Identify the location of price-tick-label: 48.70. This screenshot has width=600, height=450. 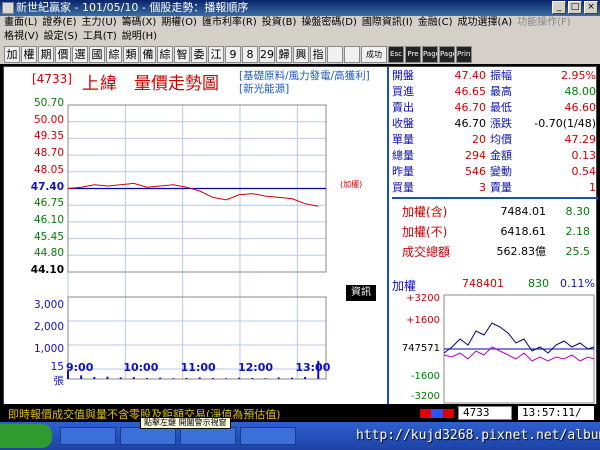
(48, 153).